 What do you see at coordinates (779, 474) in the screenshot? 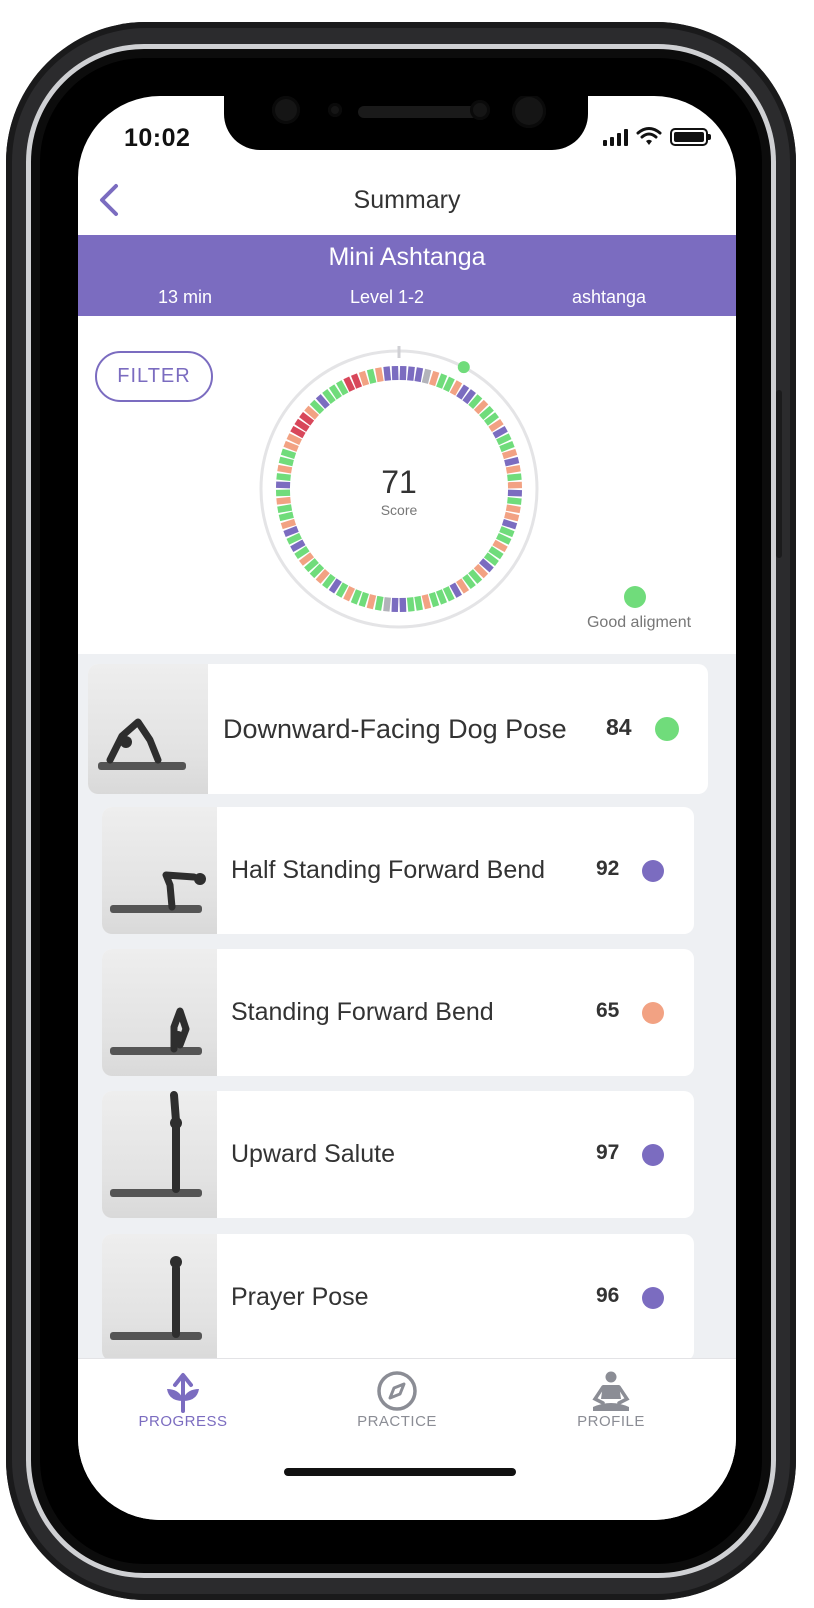
I see `power-button` at bounding box center [779, 474].